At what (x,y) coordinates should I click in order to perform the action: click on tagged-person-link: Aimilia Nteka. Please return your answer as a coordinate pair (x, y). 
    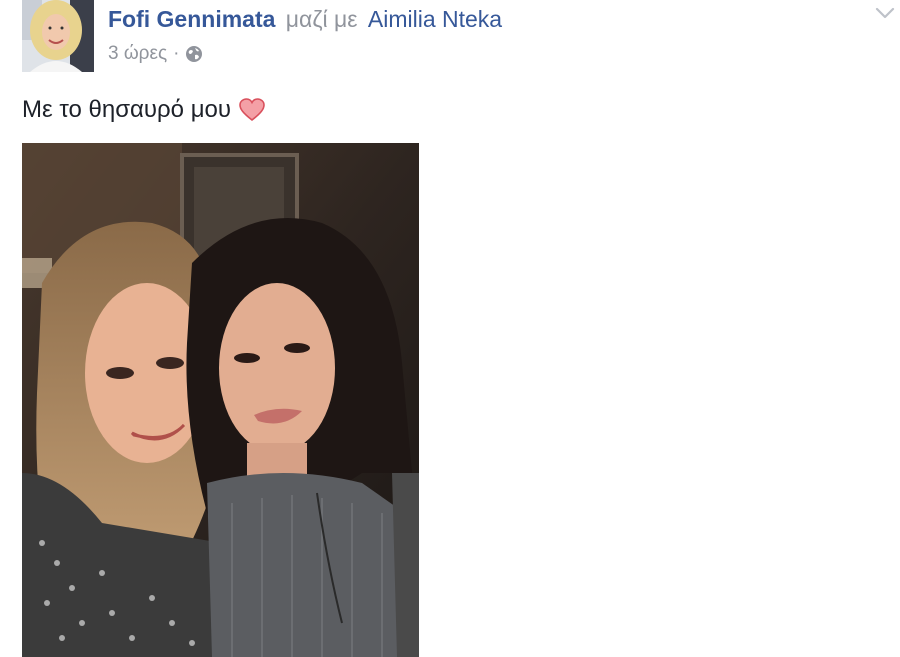
    Looking at the image, I should click on (435, 19).